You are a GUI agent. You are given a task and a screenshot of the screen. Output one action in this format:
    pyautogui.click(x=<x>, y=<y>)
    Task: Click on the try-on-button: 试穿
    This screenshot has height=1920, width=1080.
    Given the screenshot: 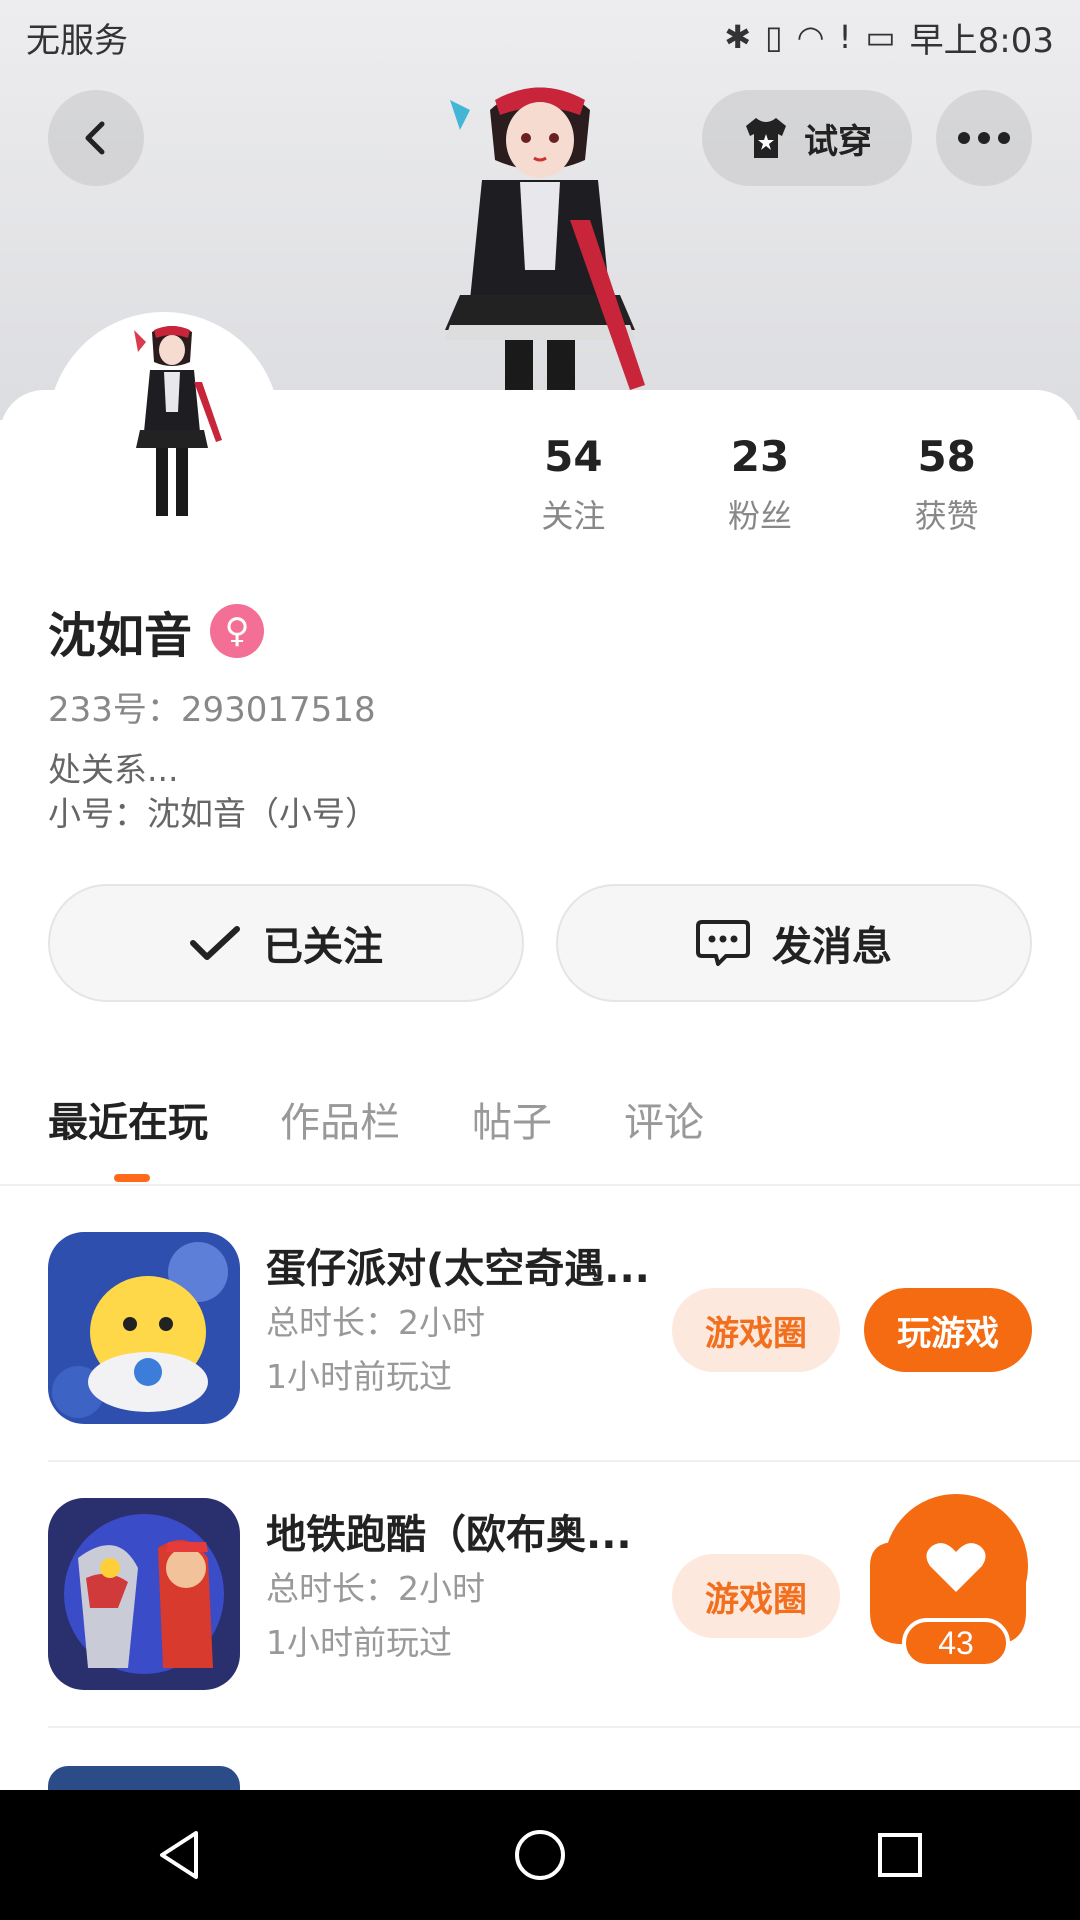 What is the action you would take?
    pyautogui.click(x=807, y=138)
    